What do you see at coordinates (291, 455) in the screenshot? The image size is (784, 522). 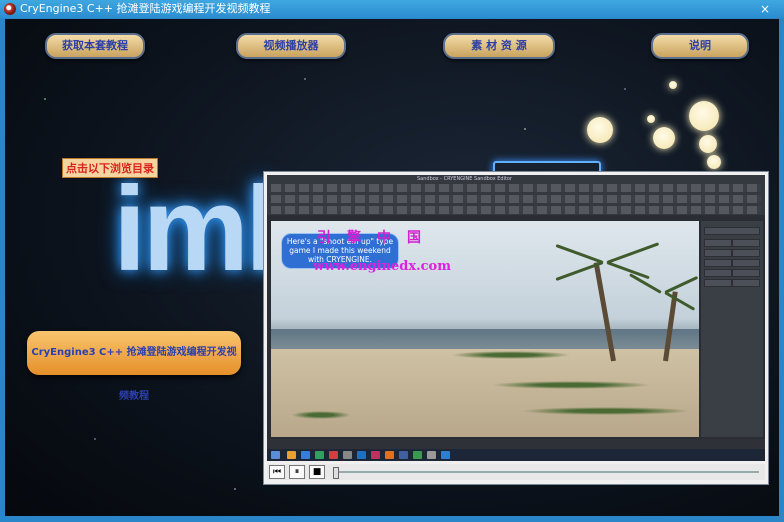 I see `folder-icon` at bounding box center [291, 455].